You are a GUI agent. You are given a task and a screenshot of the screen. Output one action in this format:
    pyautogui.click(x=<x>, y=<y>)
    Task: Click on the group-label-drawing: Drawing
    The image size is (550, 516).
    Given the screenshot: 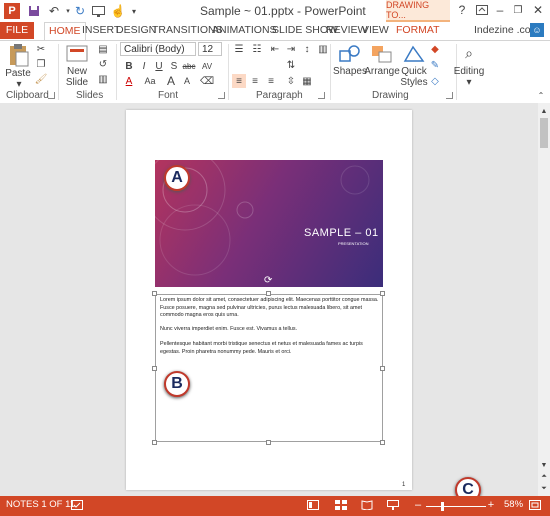 What is the action you would take?
    pyautogui.click(x=390, y=95)
    